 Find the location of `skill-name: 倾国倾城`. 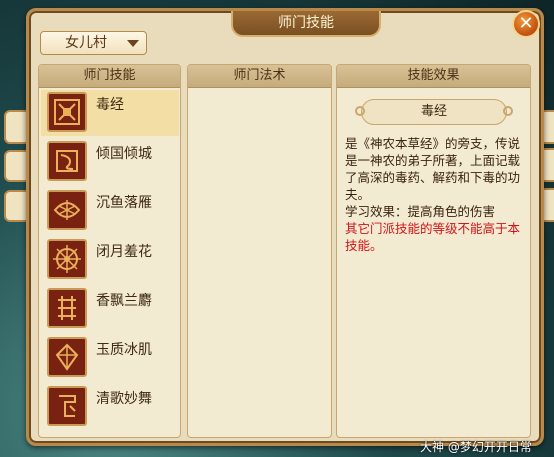

skill-name: 倾国倾城 is located at coordinates (124, 154).